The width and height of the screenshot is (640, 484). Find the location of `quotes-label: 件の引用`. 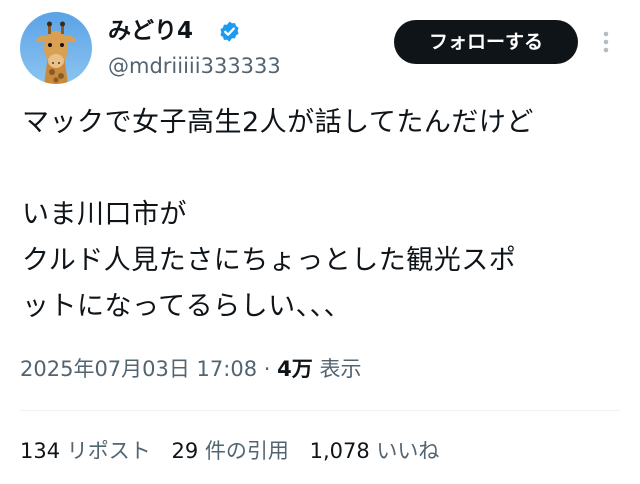

quotes-label: 件の引用 is located at coordinates (246, 451).